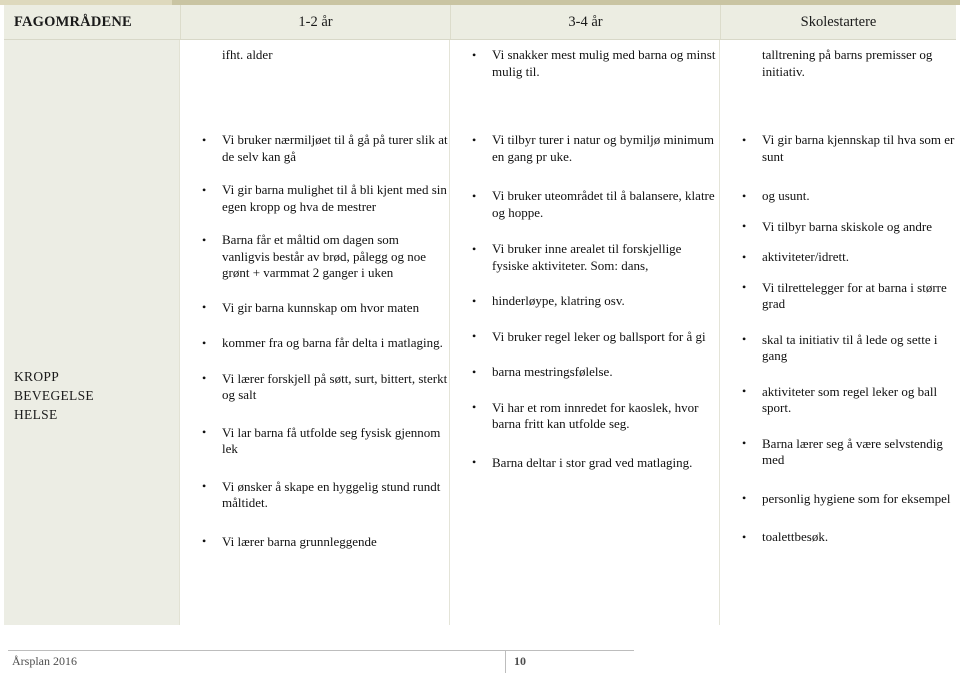 This screenshot has width=960, height=674. Describe the element at coordinates (73, 21) in the screenshot. I see `header-label-fagomradene: FAGOMRÅDENE` at that location.